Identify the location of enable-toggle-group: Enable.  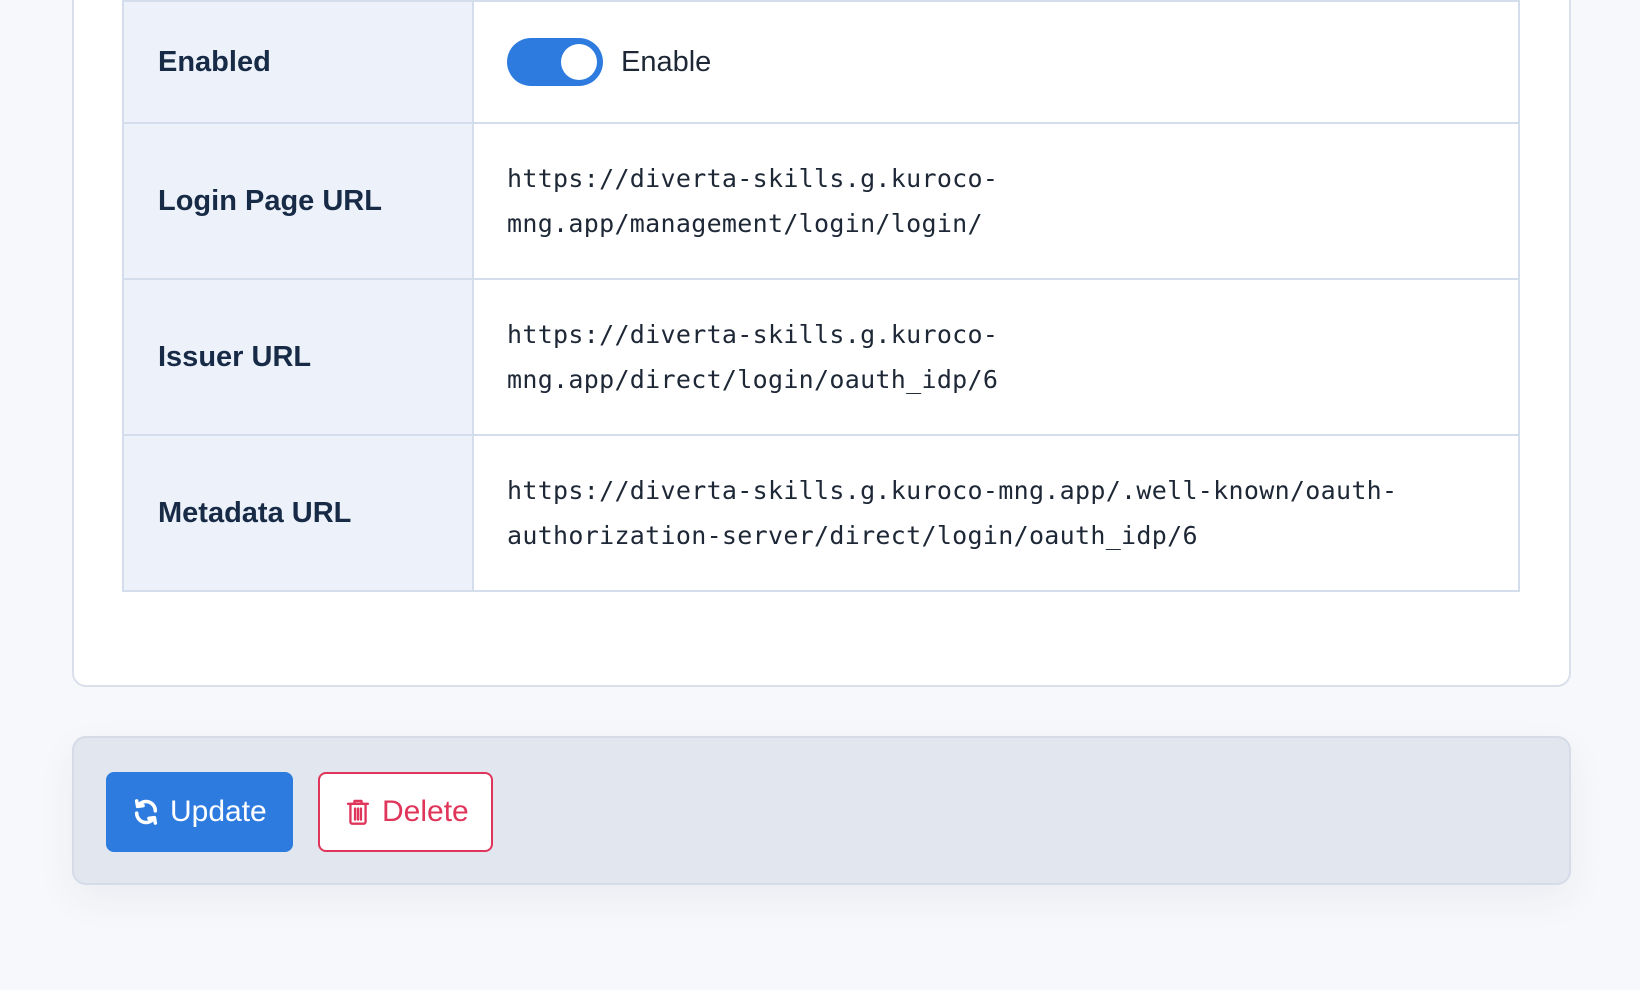
(997, 62).